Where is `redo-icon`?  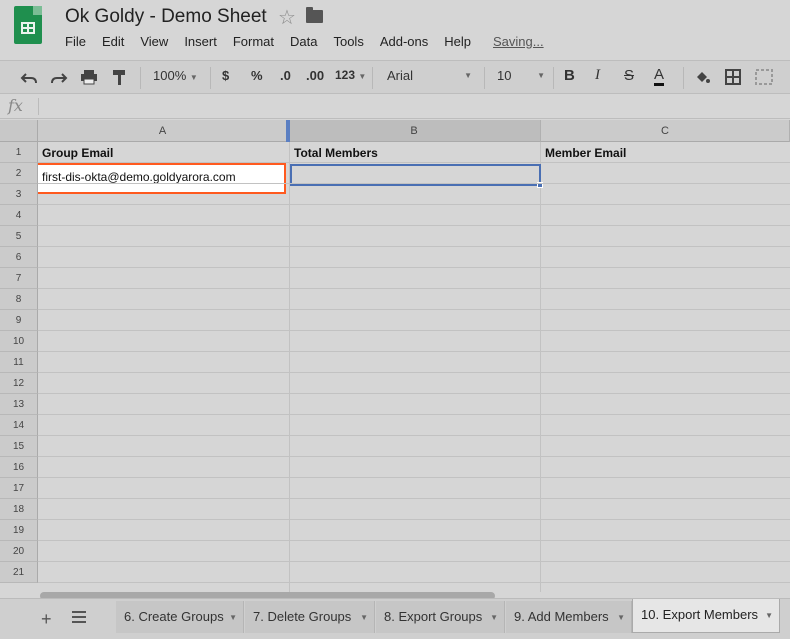
redo-icon is located at coordinates (59, 77).